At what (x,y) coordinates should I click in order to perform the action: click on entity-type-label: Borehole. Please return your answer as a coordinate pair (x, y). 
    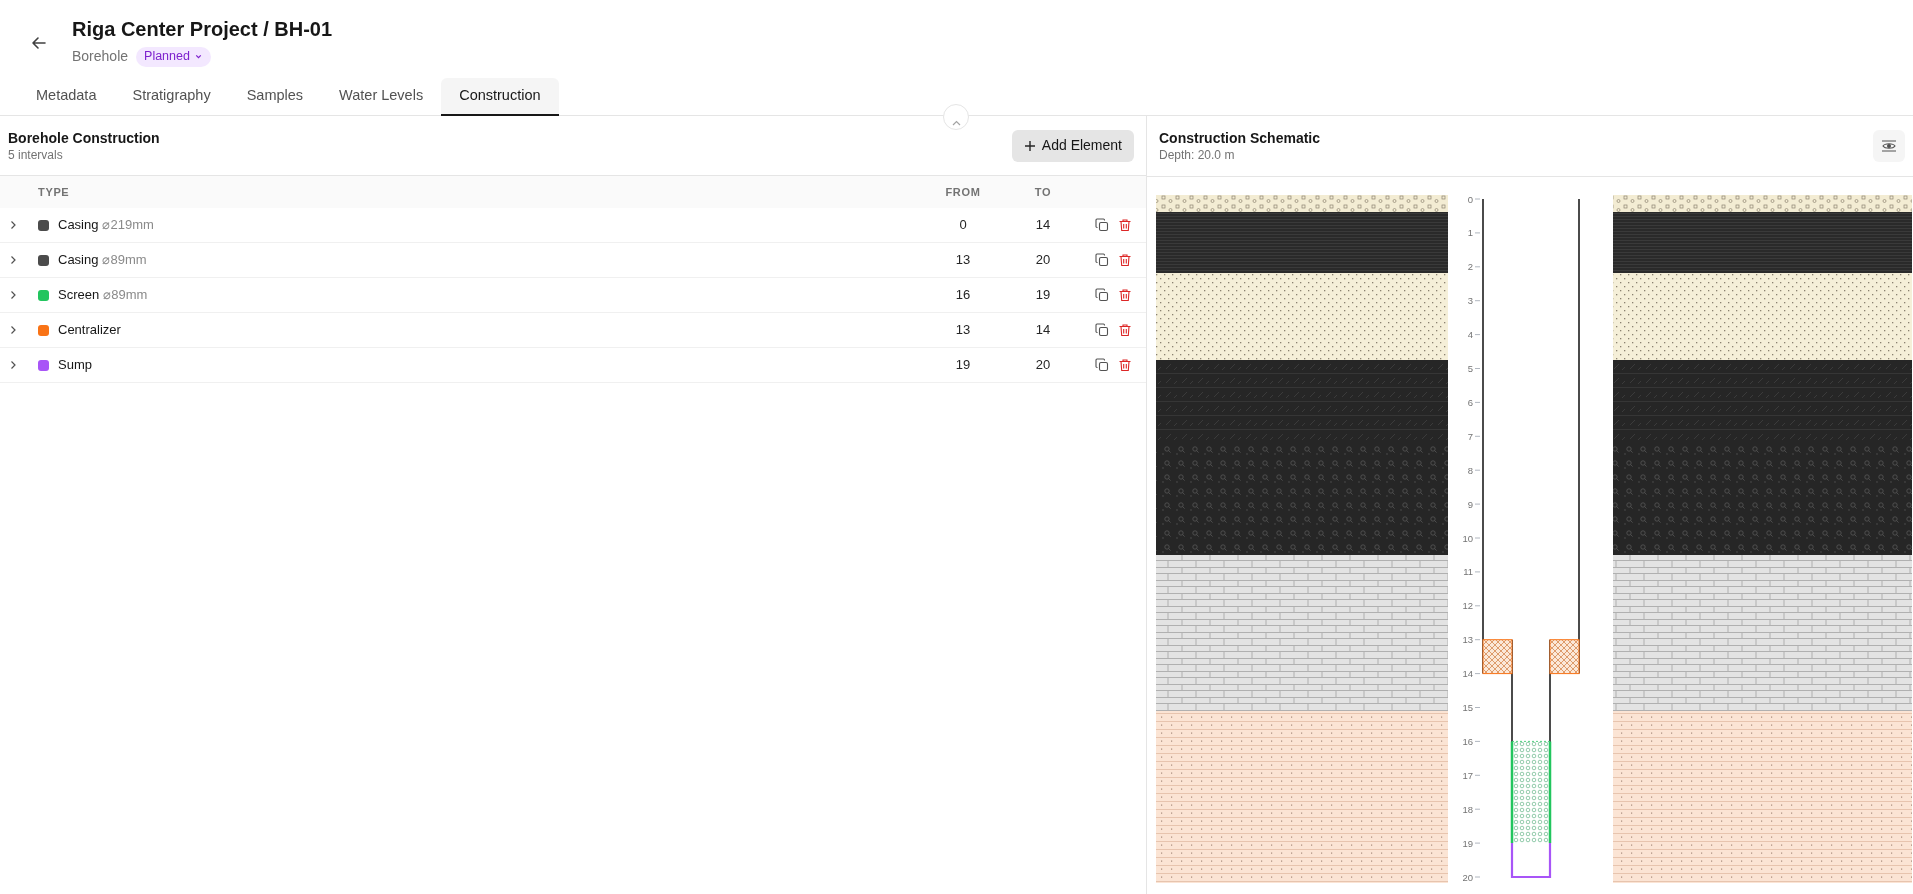
    Looking at the image, I should click on (100, 56).